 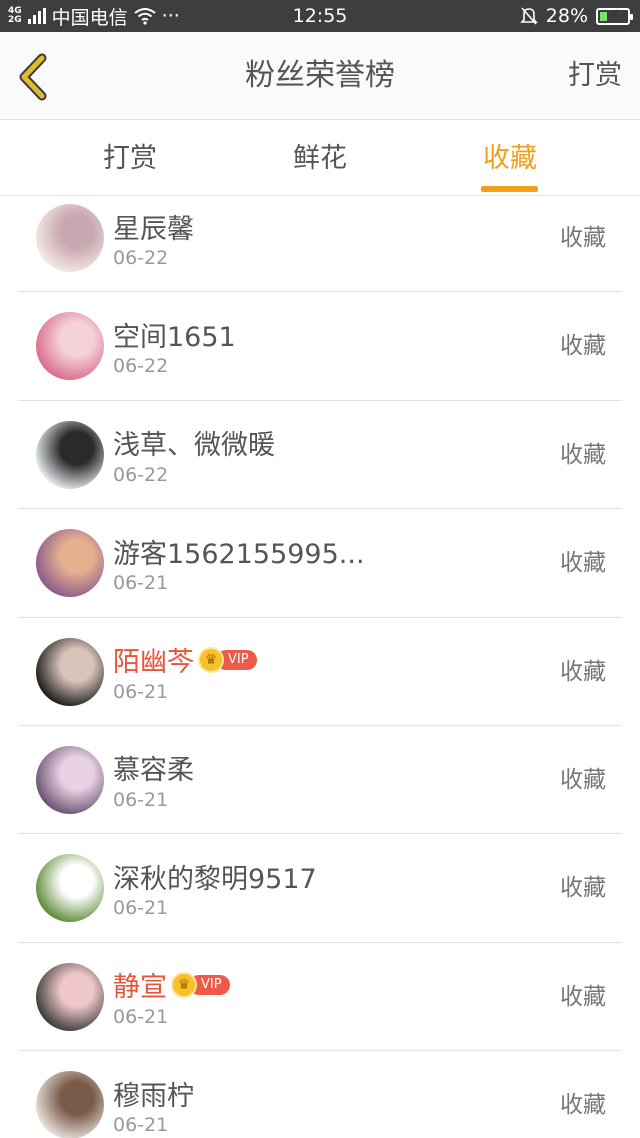 I want to click on list-item: 慕容柔 06-21 收藏, so click(x=320, y=780).